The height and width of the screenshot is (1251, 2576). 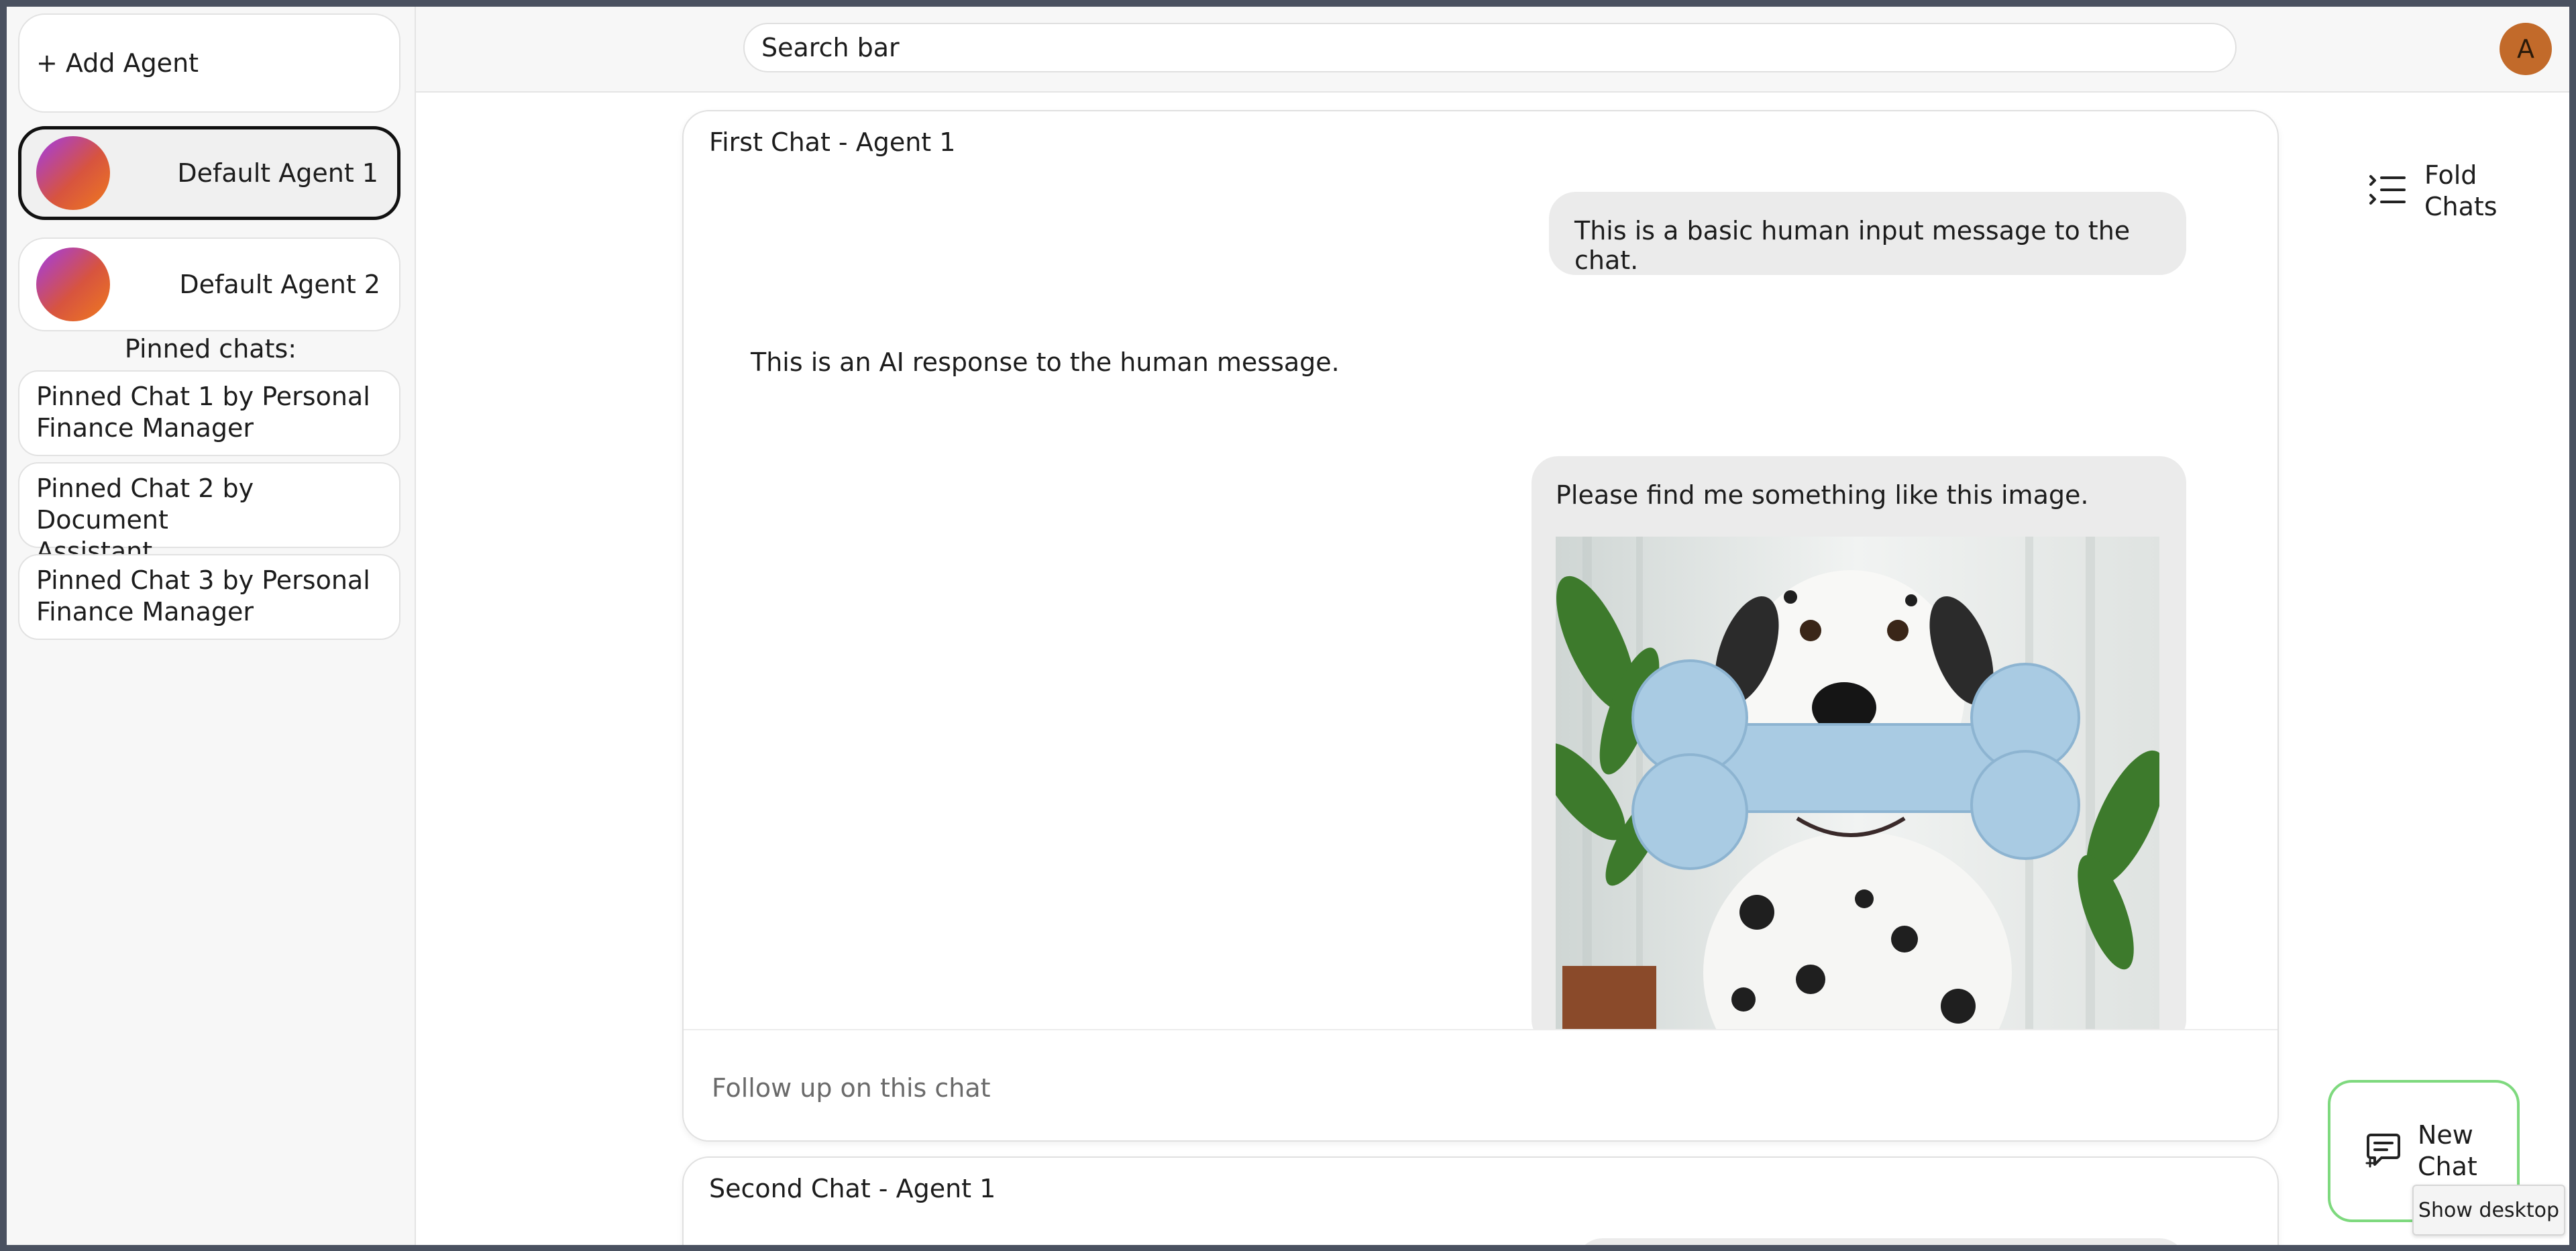 I want to click on agent-name: Default Agent 1, so click(x=277, y=173).